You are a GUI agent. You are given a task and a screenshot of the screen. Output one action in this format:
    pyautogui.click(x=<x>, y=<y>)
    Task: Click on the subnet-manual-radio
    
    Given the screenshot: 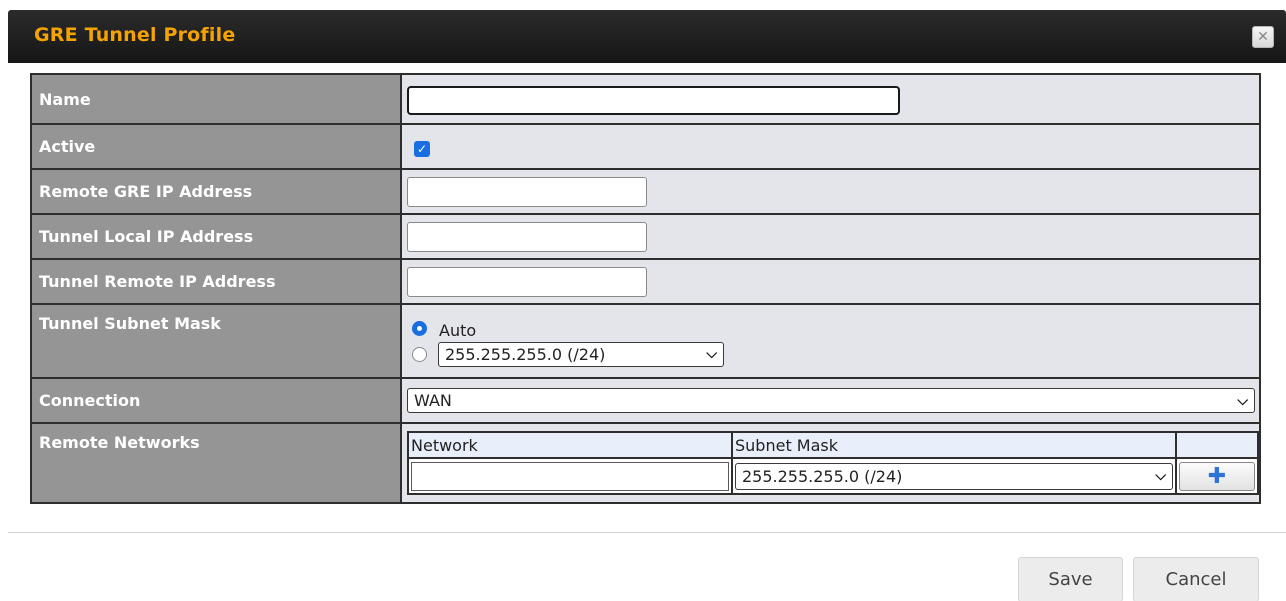 What is the action you would take?
    pyautogui.click(x=419, y=354)
    